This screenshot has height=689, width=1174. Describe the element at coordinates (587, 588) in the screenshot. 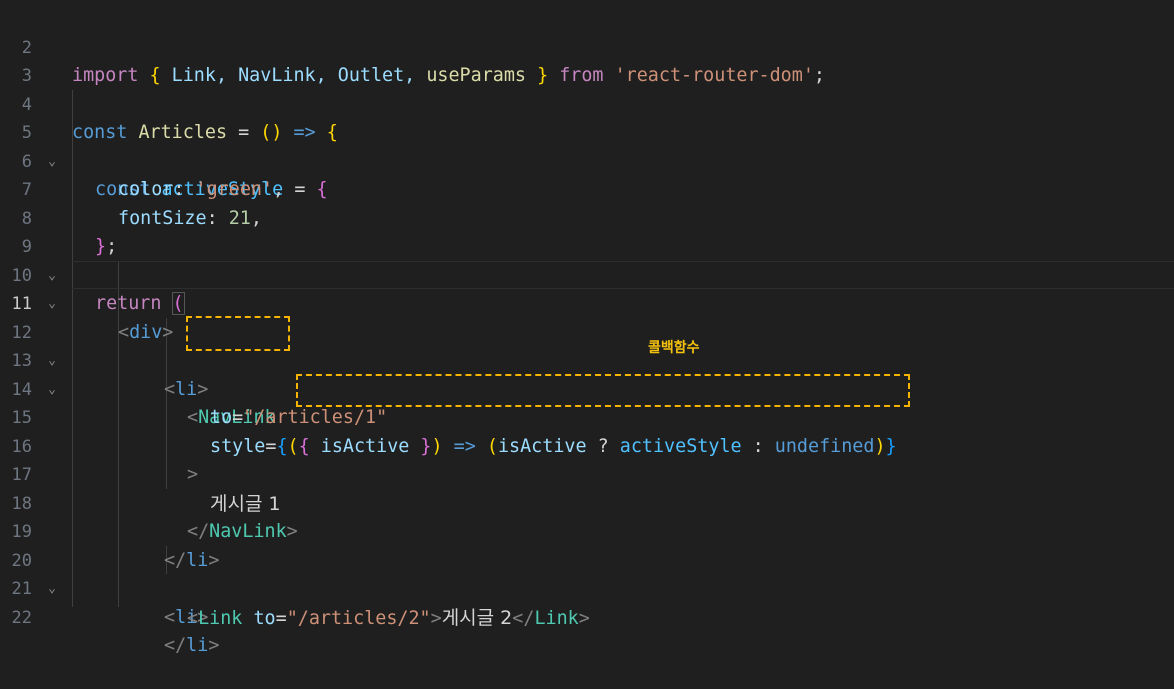

I see `code-line: 21 <Link to="/articles/2">게시글 2</Link>` at that location.